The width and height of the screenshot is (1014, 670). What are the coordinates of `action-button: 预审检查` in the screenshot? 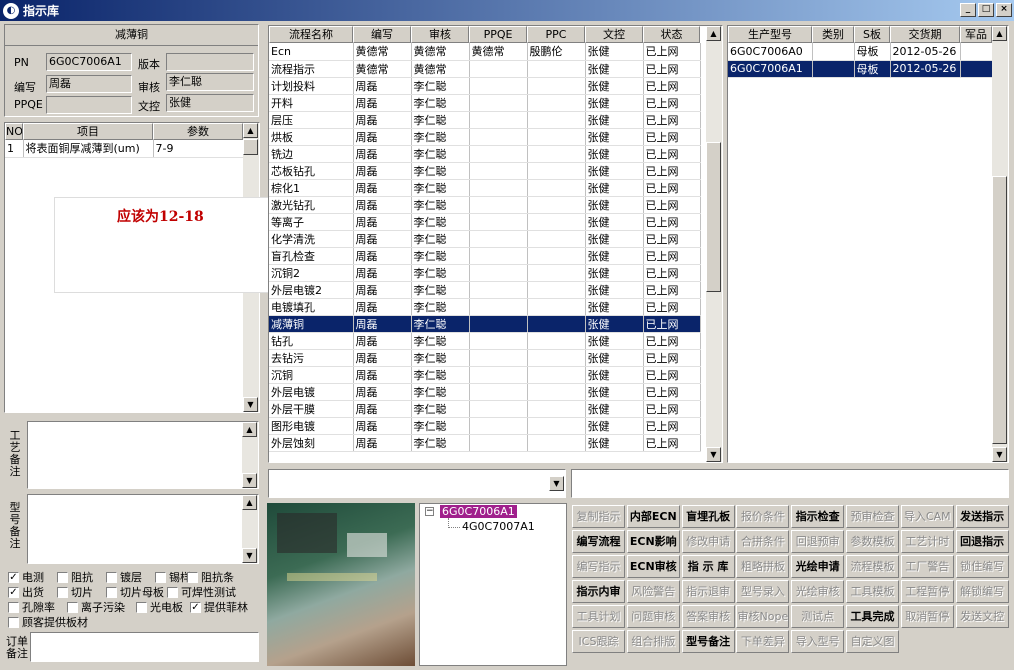 It's located at (872, 516).